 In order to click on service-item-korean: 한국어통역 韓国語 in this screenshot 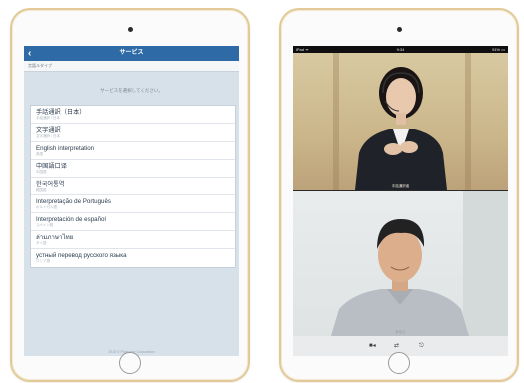, I will do `click(133, 187)`.